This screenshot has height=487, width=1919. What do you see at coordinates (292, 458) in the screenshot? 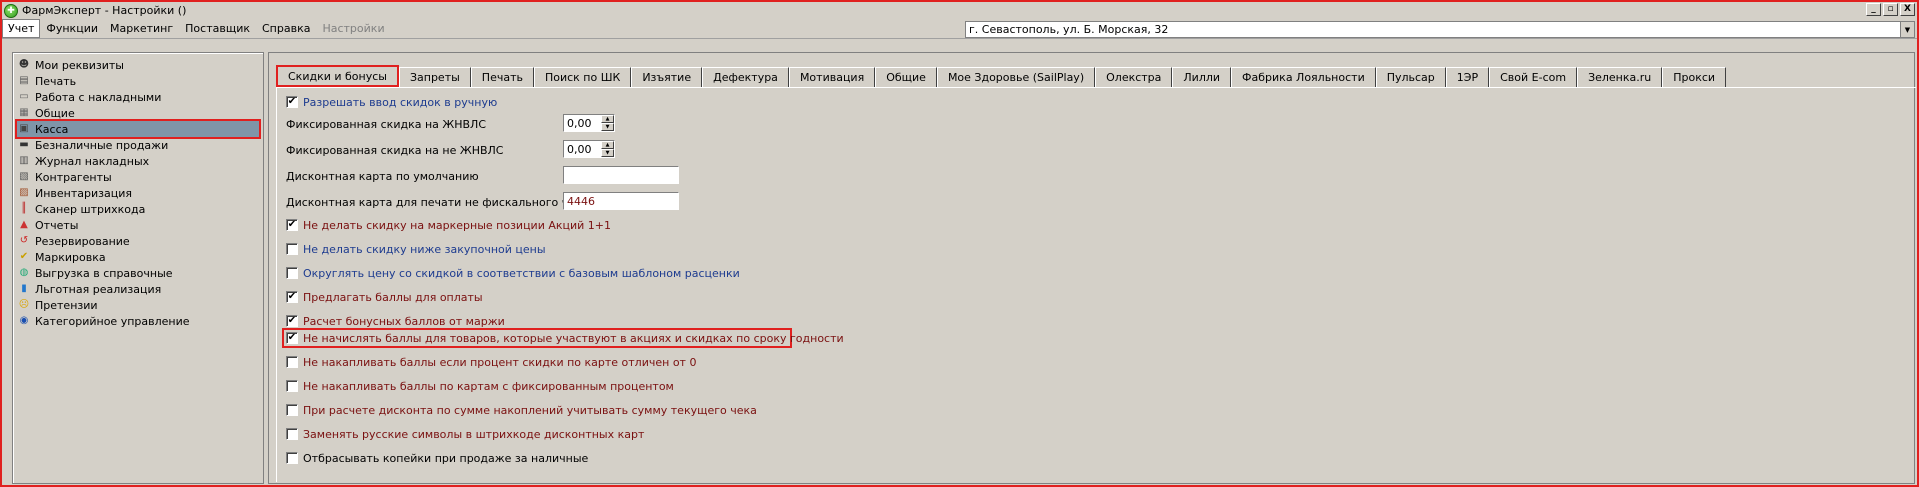
I see `checkbox-drop-kopecks` at bounding box center [292, 458].